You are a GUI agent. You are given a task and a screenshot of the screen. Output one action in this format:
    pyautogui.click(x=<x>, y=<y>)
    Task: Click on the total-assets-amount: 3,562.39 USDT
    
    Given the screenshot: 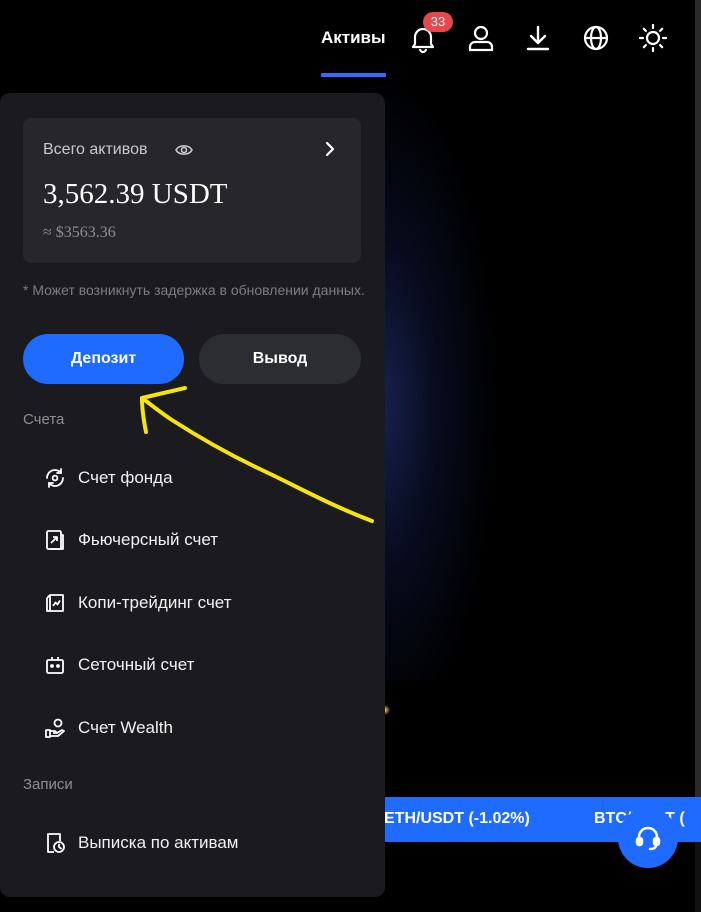 What is the action you would take?
    pyautogui.click(x=135, y=194)
    